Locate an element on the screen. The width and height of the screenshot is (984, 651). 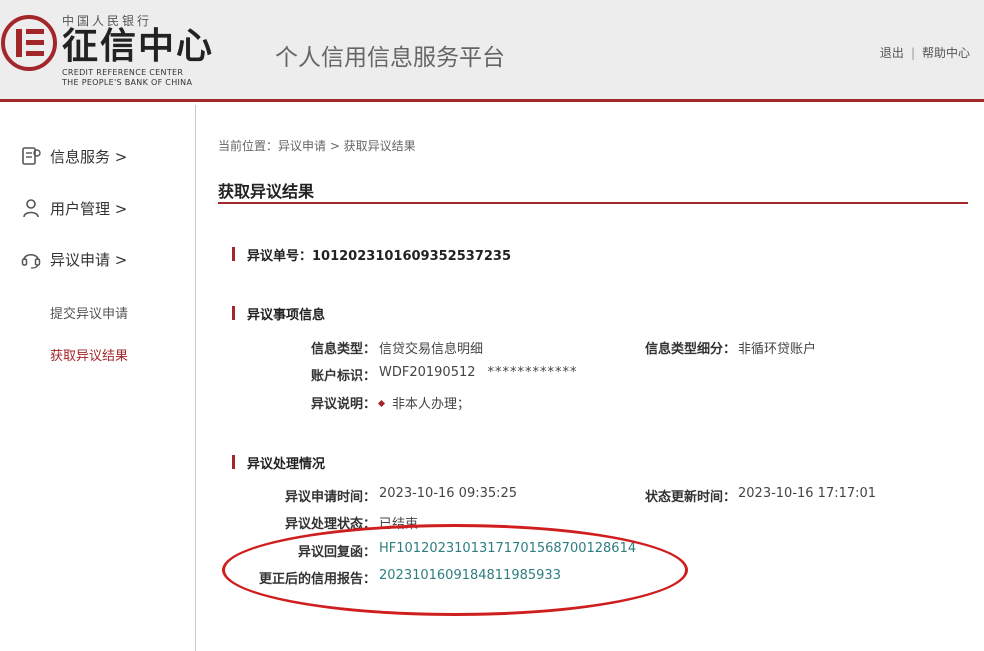
info-subtype-value: 非循环贷账户 is located at coordinates (777, 349).